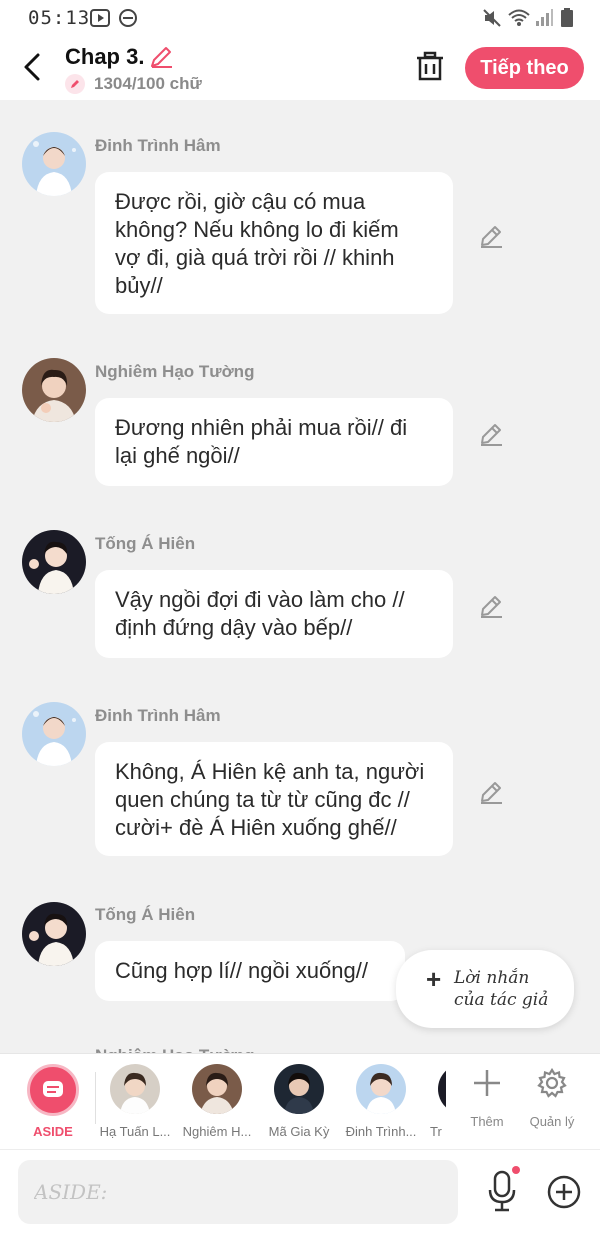 The image size is (600, 1233). I want to click on author-note-button: + Lời nhắn của tác giả, so click(485, 989).